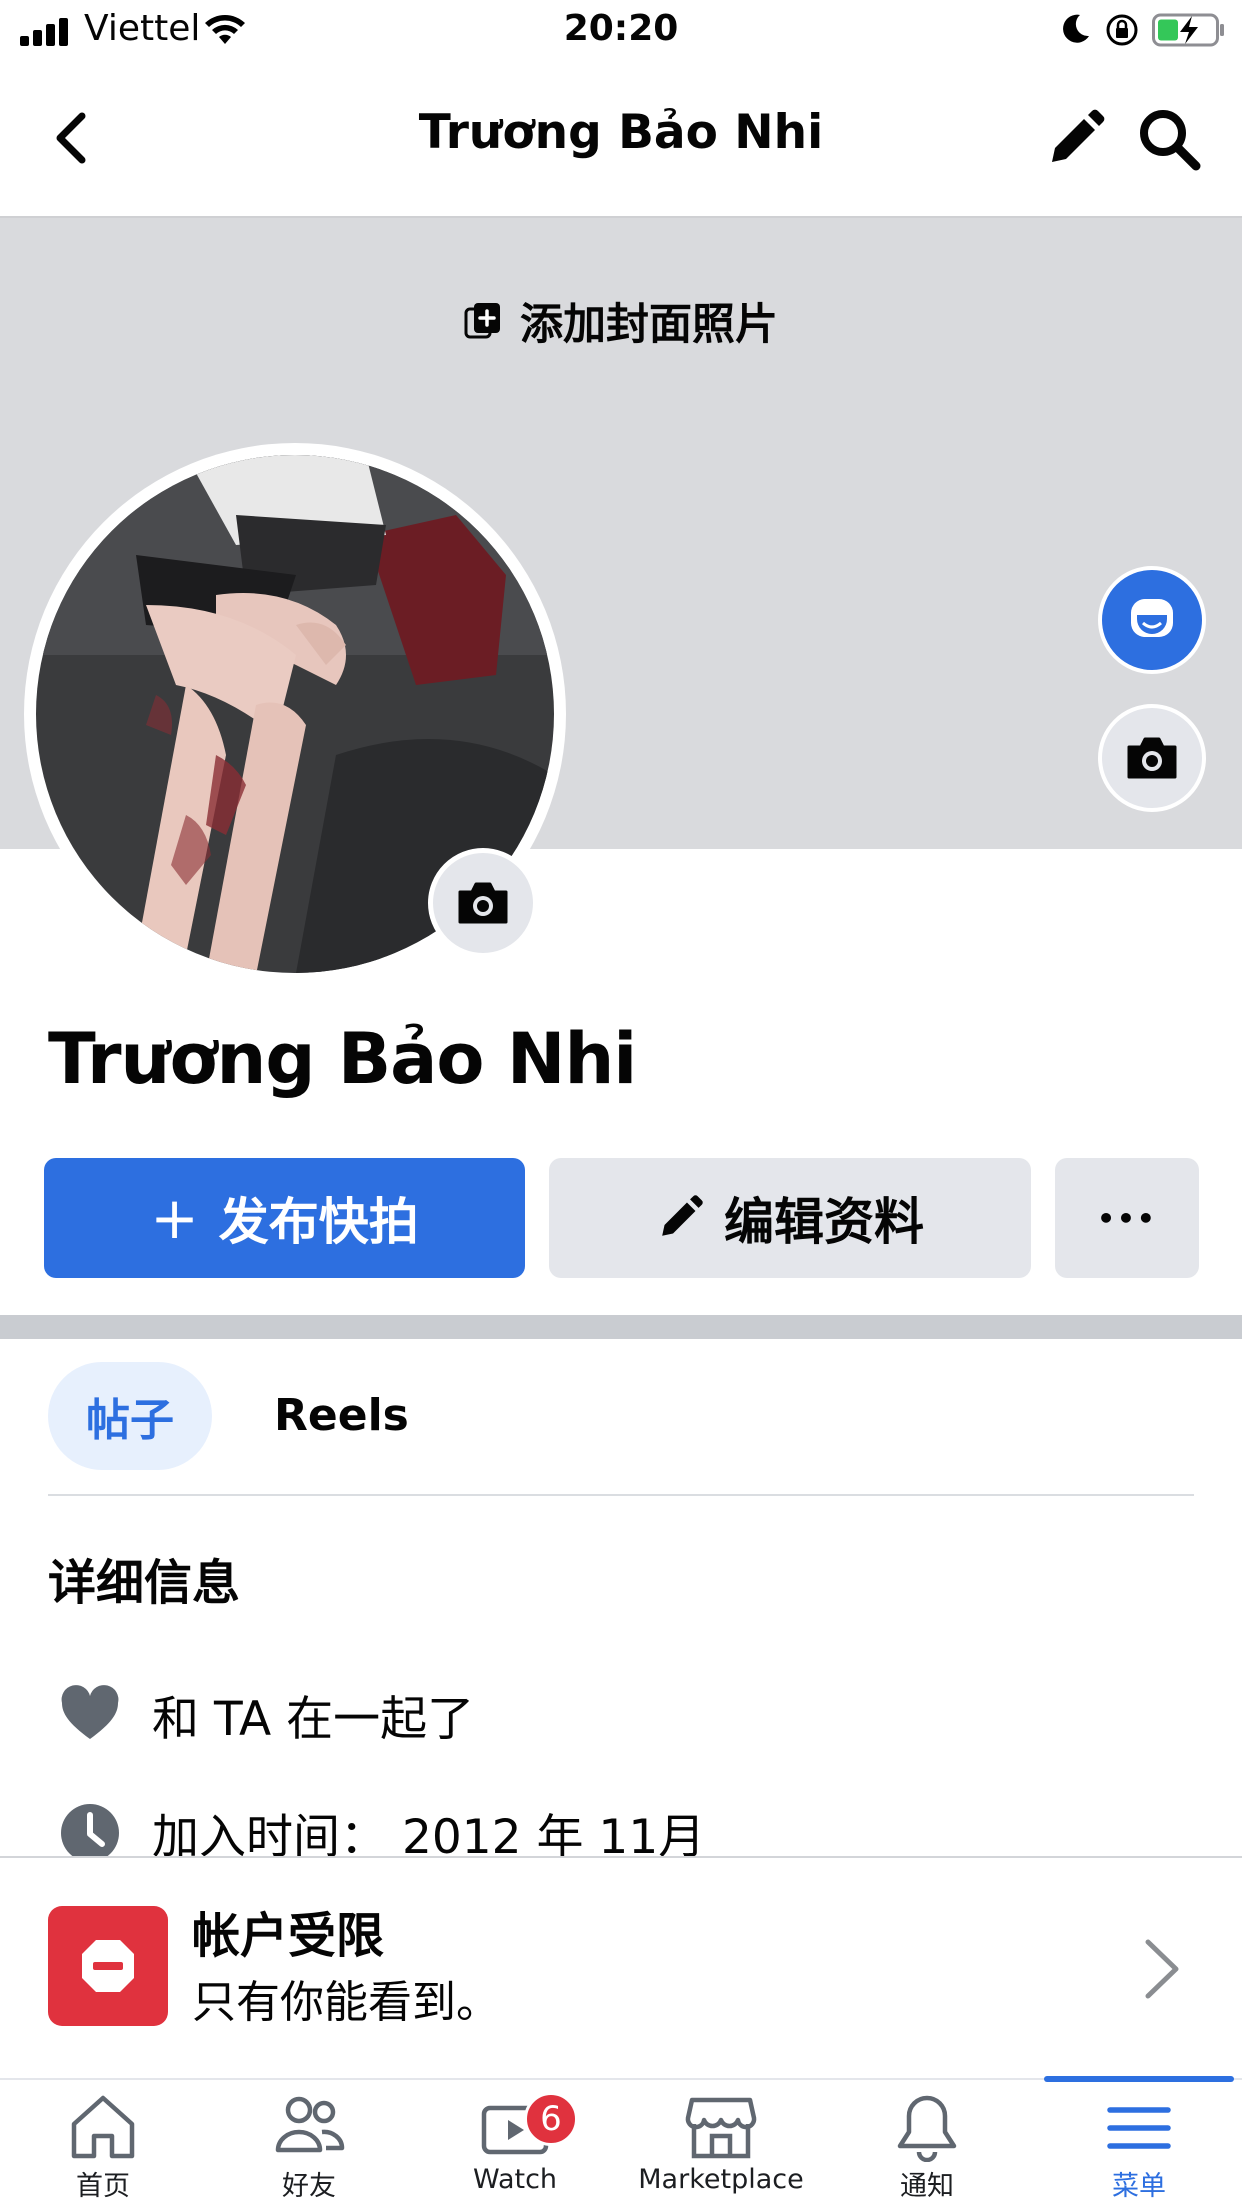 This screenshot has width=1242, height=2208. Describe the element at coordinates (1139, 2186) in the screenshot. I see `tab-menu-label: 菜单` at that location.